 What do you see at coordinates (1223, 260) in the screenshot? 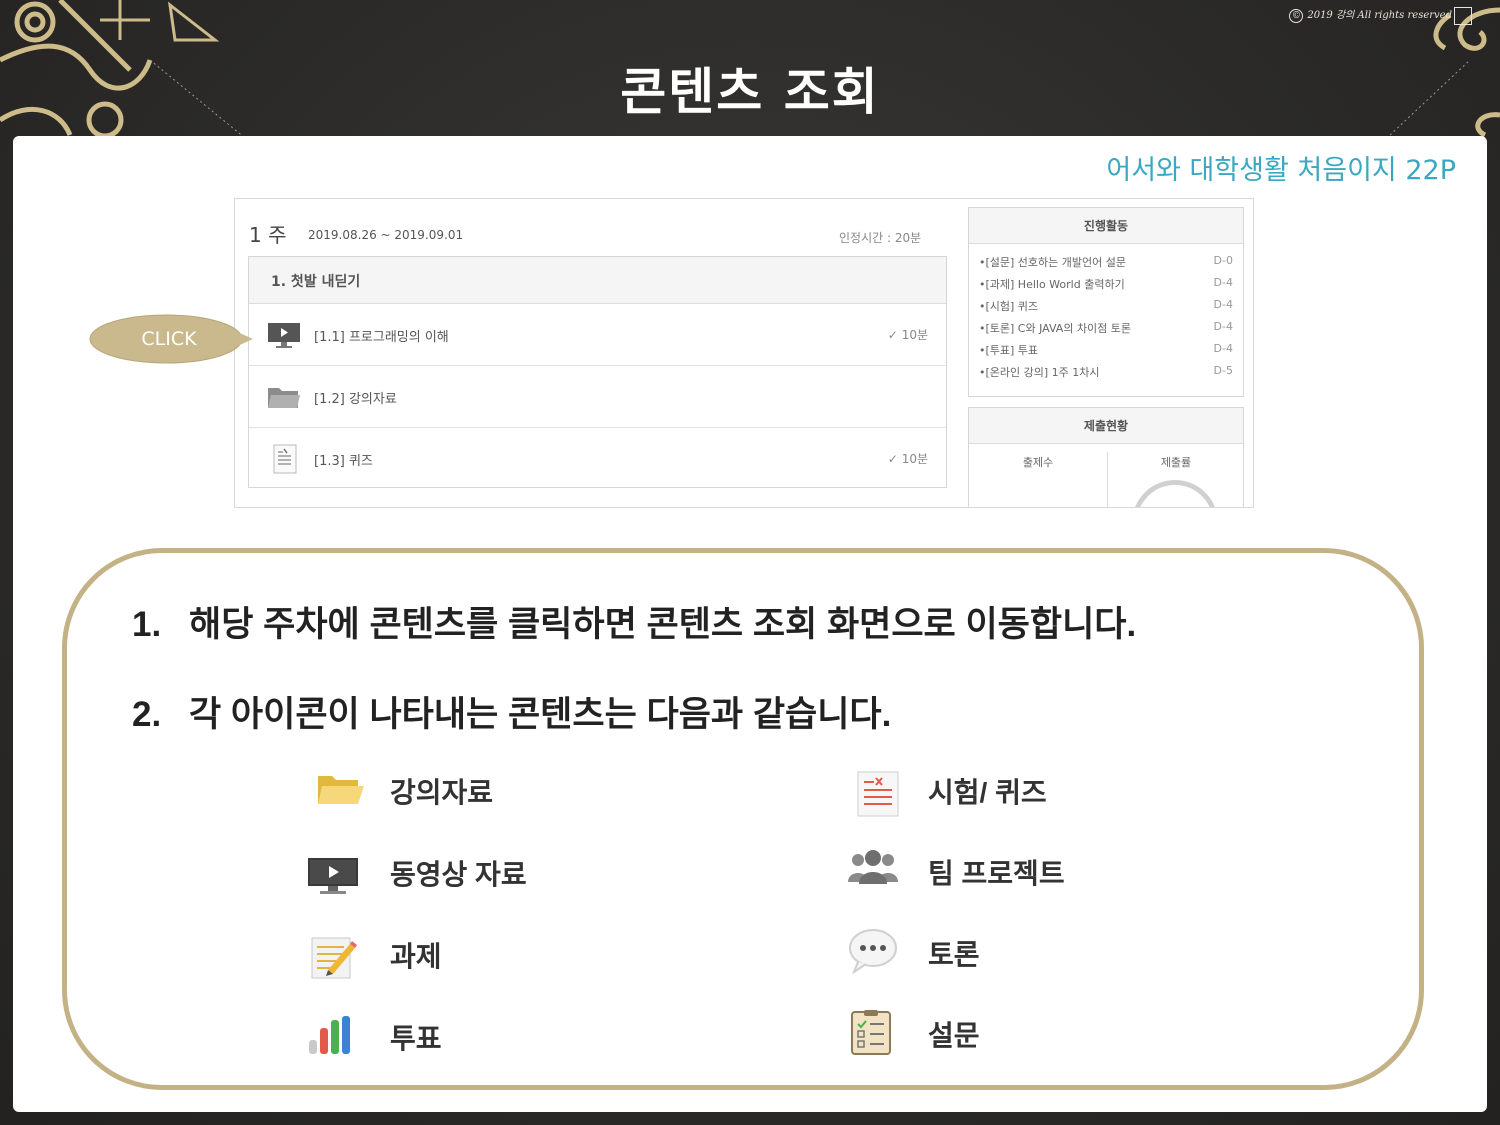
I see `activity-due: D-0` at bounding box center [1223, 260].